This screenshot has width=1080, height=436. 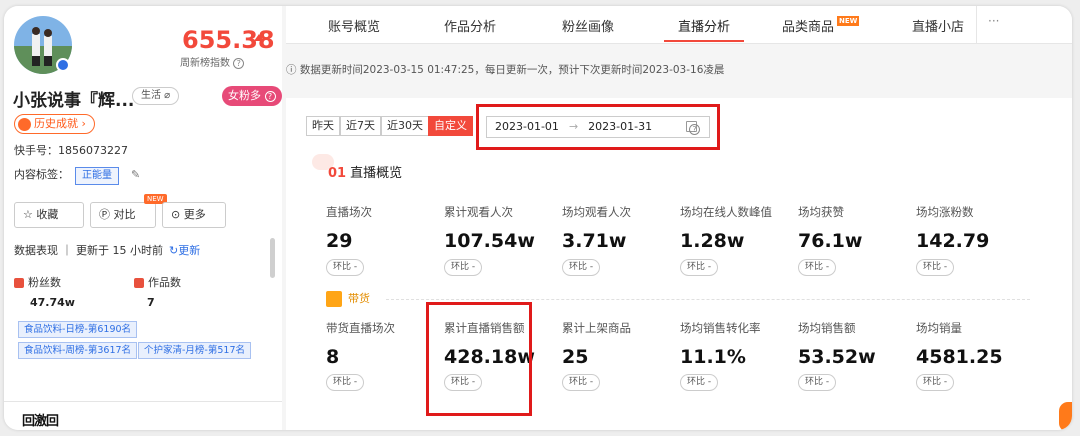 I want to click on tabs-more-button: ···, so click(x=993, y=21).